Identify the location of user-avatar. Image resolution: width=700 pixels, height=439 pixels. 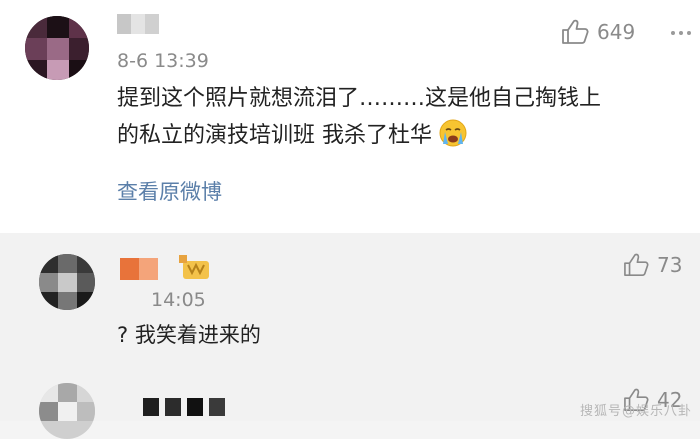
(57, 48).